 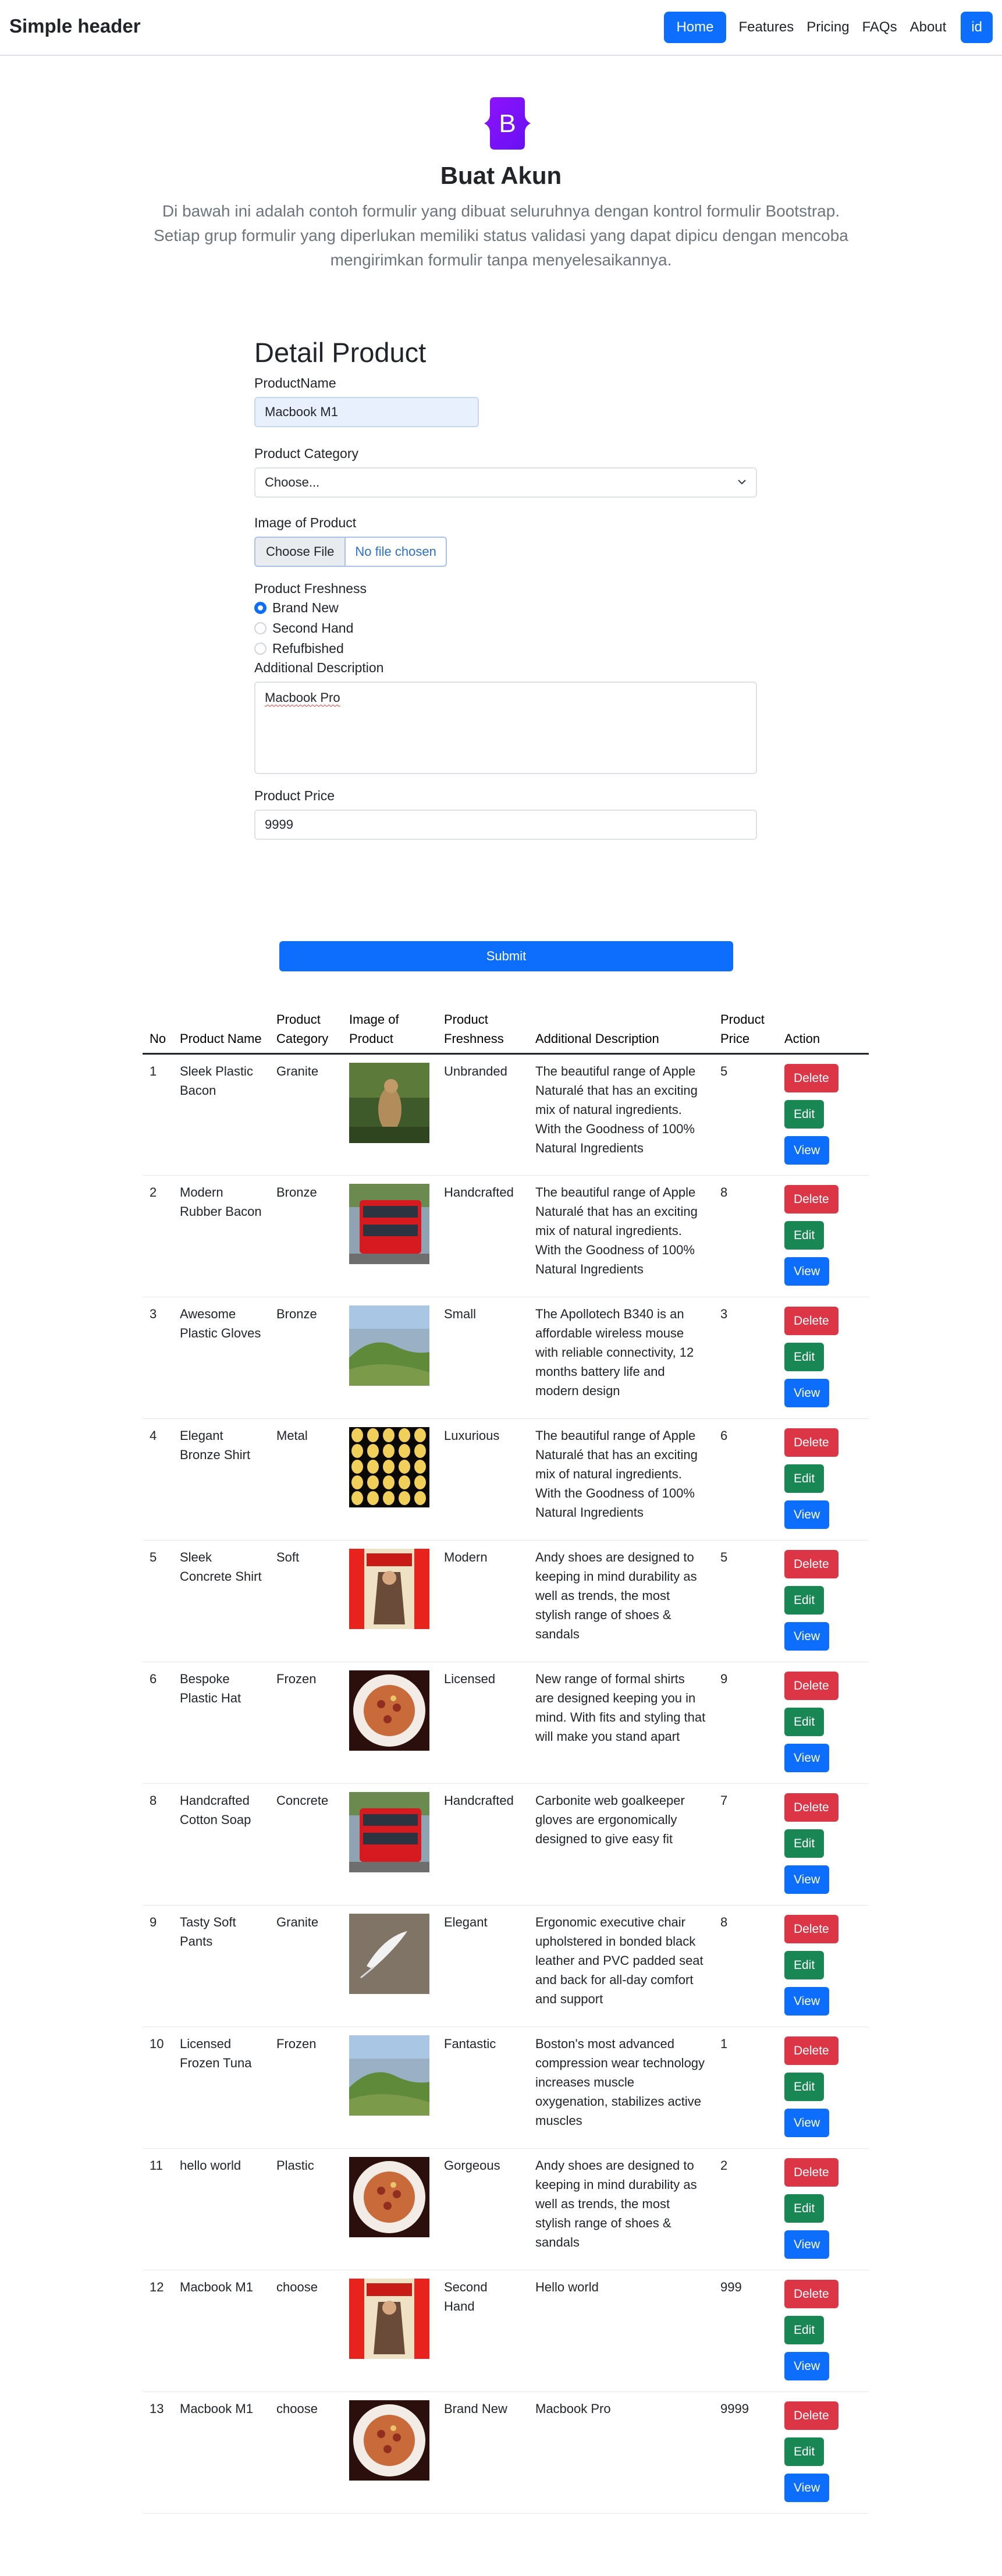 What do you see at coordinates (506, 956) in the screenshot?
I see `submit-button: Submit` at bounding box center [506, 956].